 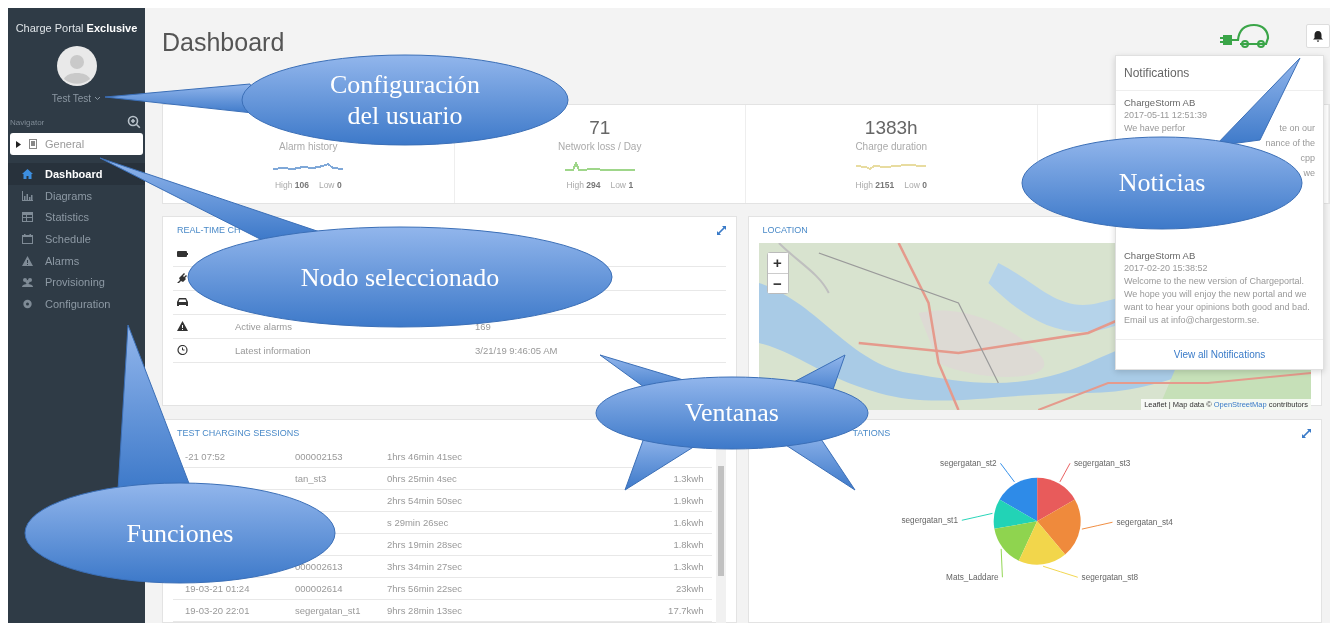 What do you see at coordinates (422, 478) in the screenshot?
I see `table-cell-text: 0hrs 25min 4sec` at bounding box center [422, 478].